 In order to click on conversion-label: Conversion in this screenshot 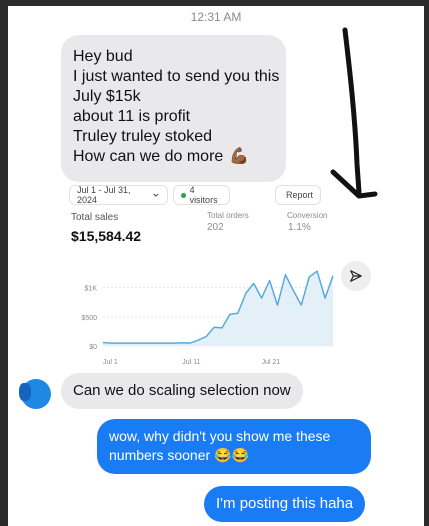, I will do `click(307, 215)`.